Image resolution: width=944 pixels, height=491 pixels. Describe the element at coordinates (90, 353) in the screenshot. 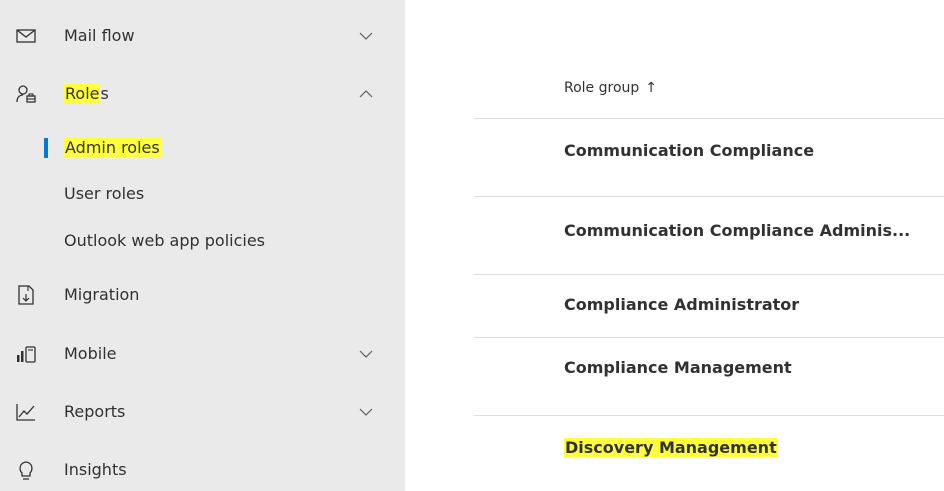

I see `sidebar-item-label: Mobile` at that location.